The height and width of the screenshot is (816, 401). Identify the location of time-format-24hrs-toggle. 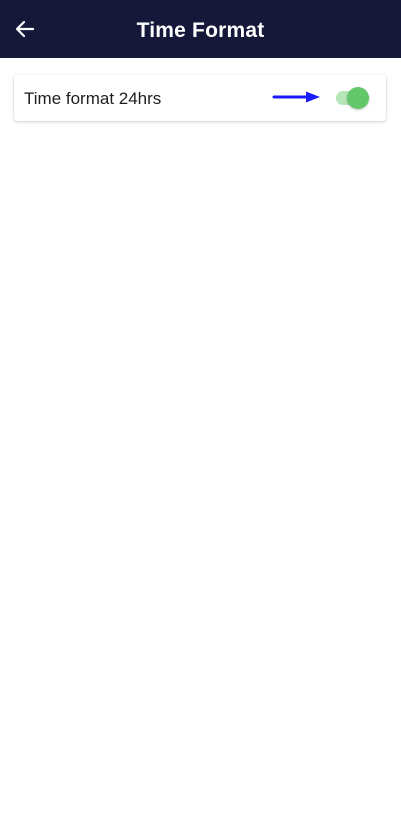
(352, 98).